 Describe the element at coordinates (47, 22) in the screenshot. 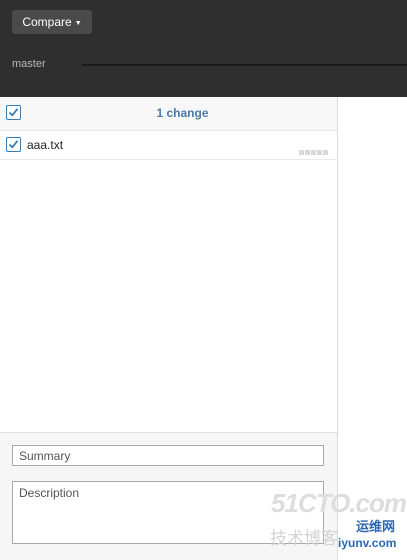

I see `compare-label: Compare` at that location.